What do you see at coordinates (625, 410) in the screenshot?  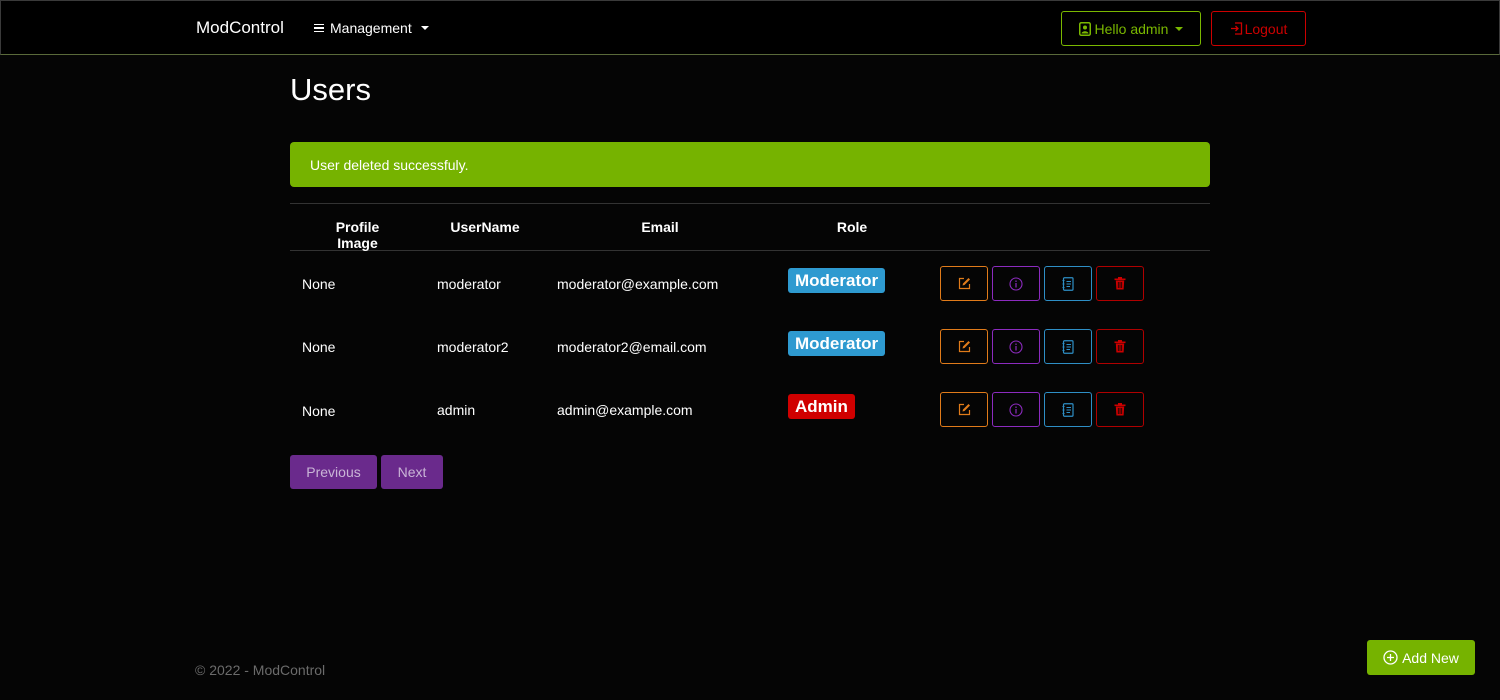 I see `cell-email: admin@example.com` at bounding box center [625, 410].